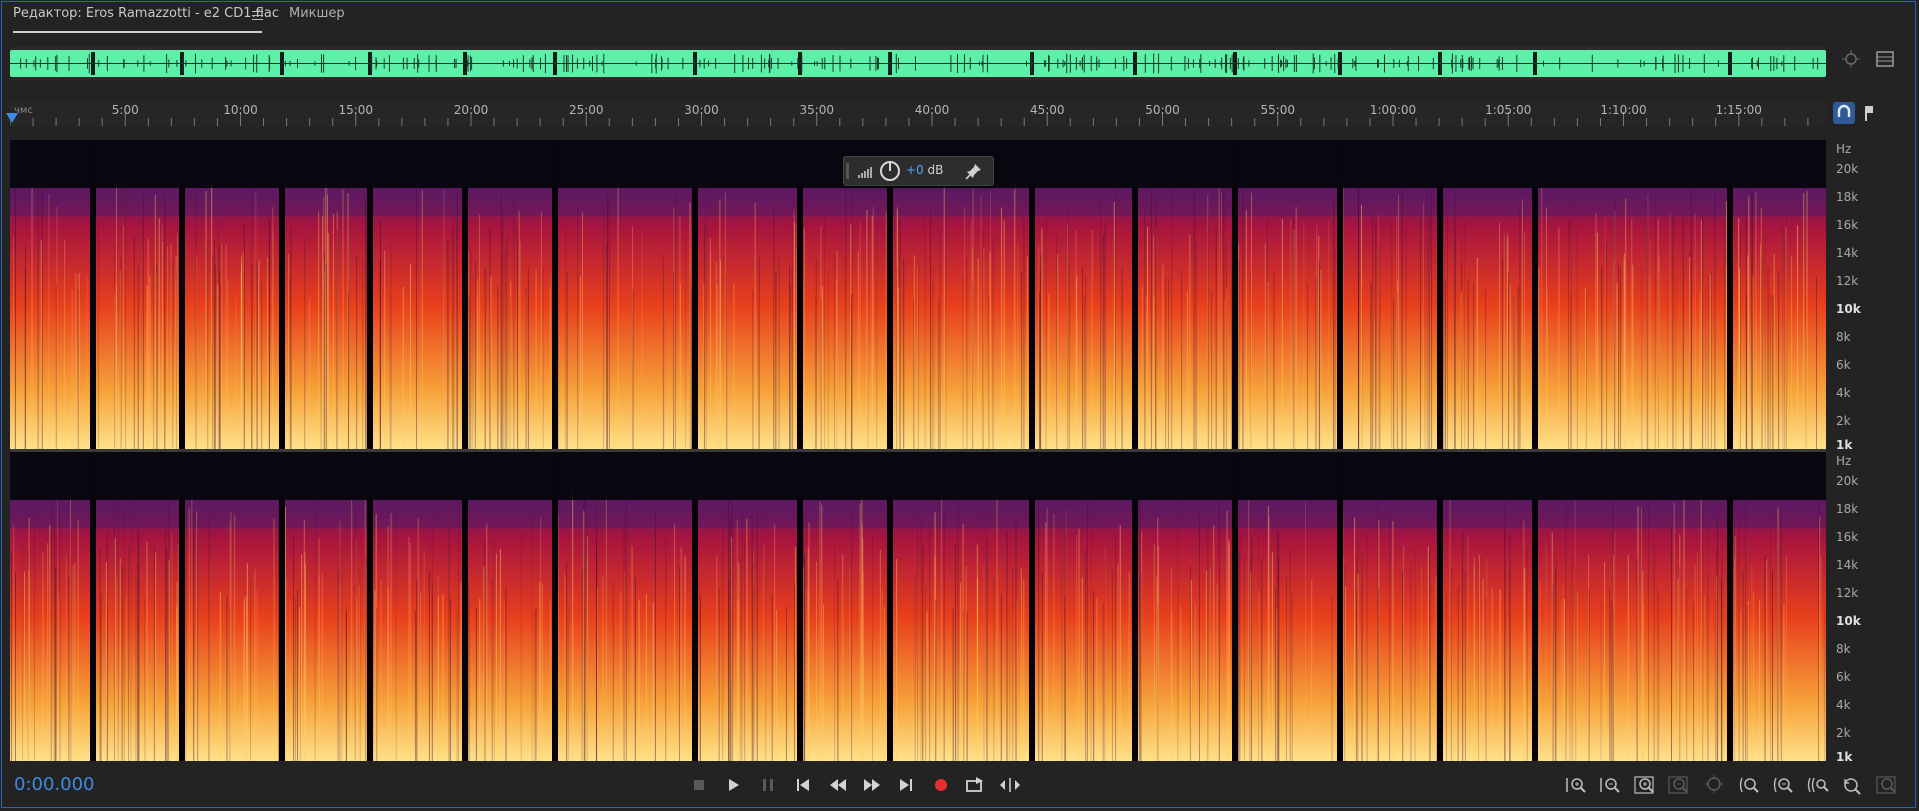 The image size is (1919, 811). I want to click on tab-editor: Редактор: Eros Ramazzotti - e2 CD1.flac, so click(146, 13).